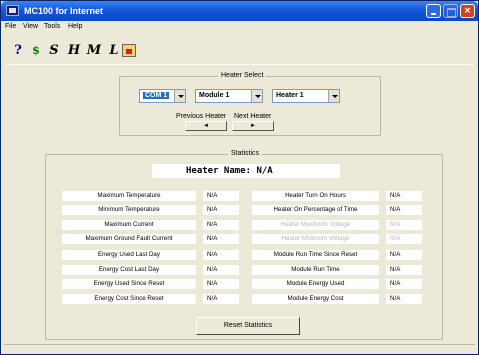  Describe the element at coordinates (36, 51) in the screenshot. I see `cost-icon: $` at that location.